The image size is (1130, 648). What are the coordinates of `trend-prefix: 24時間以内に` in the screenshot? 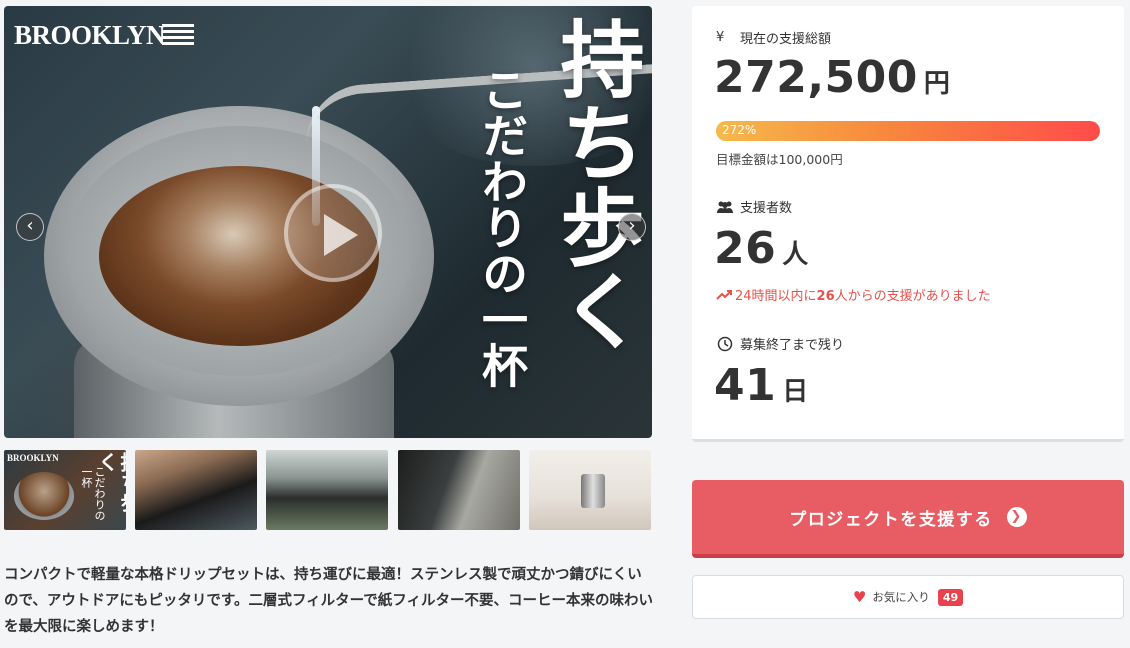 It's located at (776, 296).